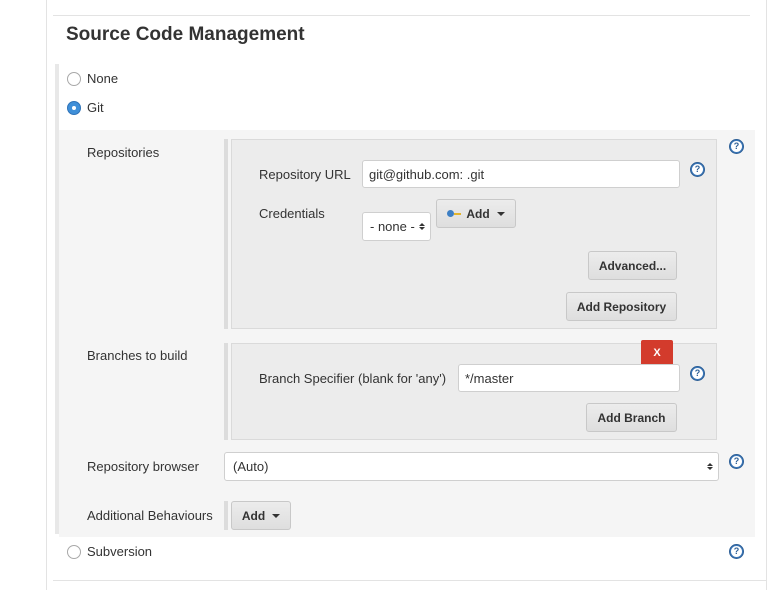 The height and width of the screenshot is (590, 782). I want to click on add-behaviour-button: Add, so click(261, 515).